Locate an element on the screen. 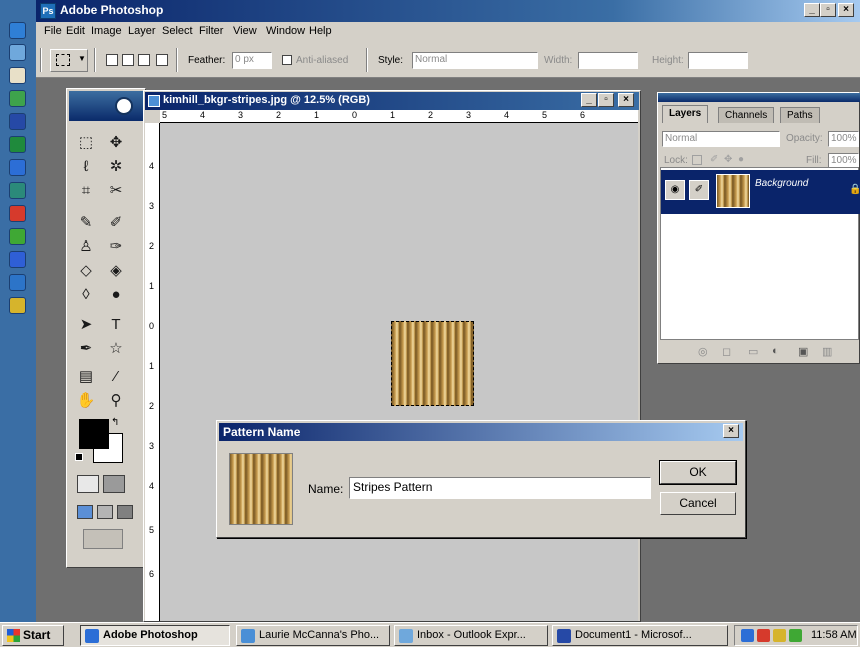 Image resolution: width=860 pixels, height=647 pixels. pen-icon is located at coordinates (17, 259).